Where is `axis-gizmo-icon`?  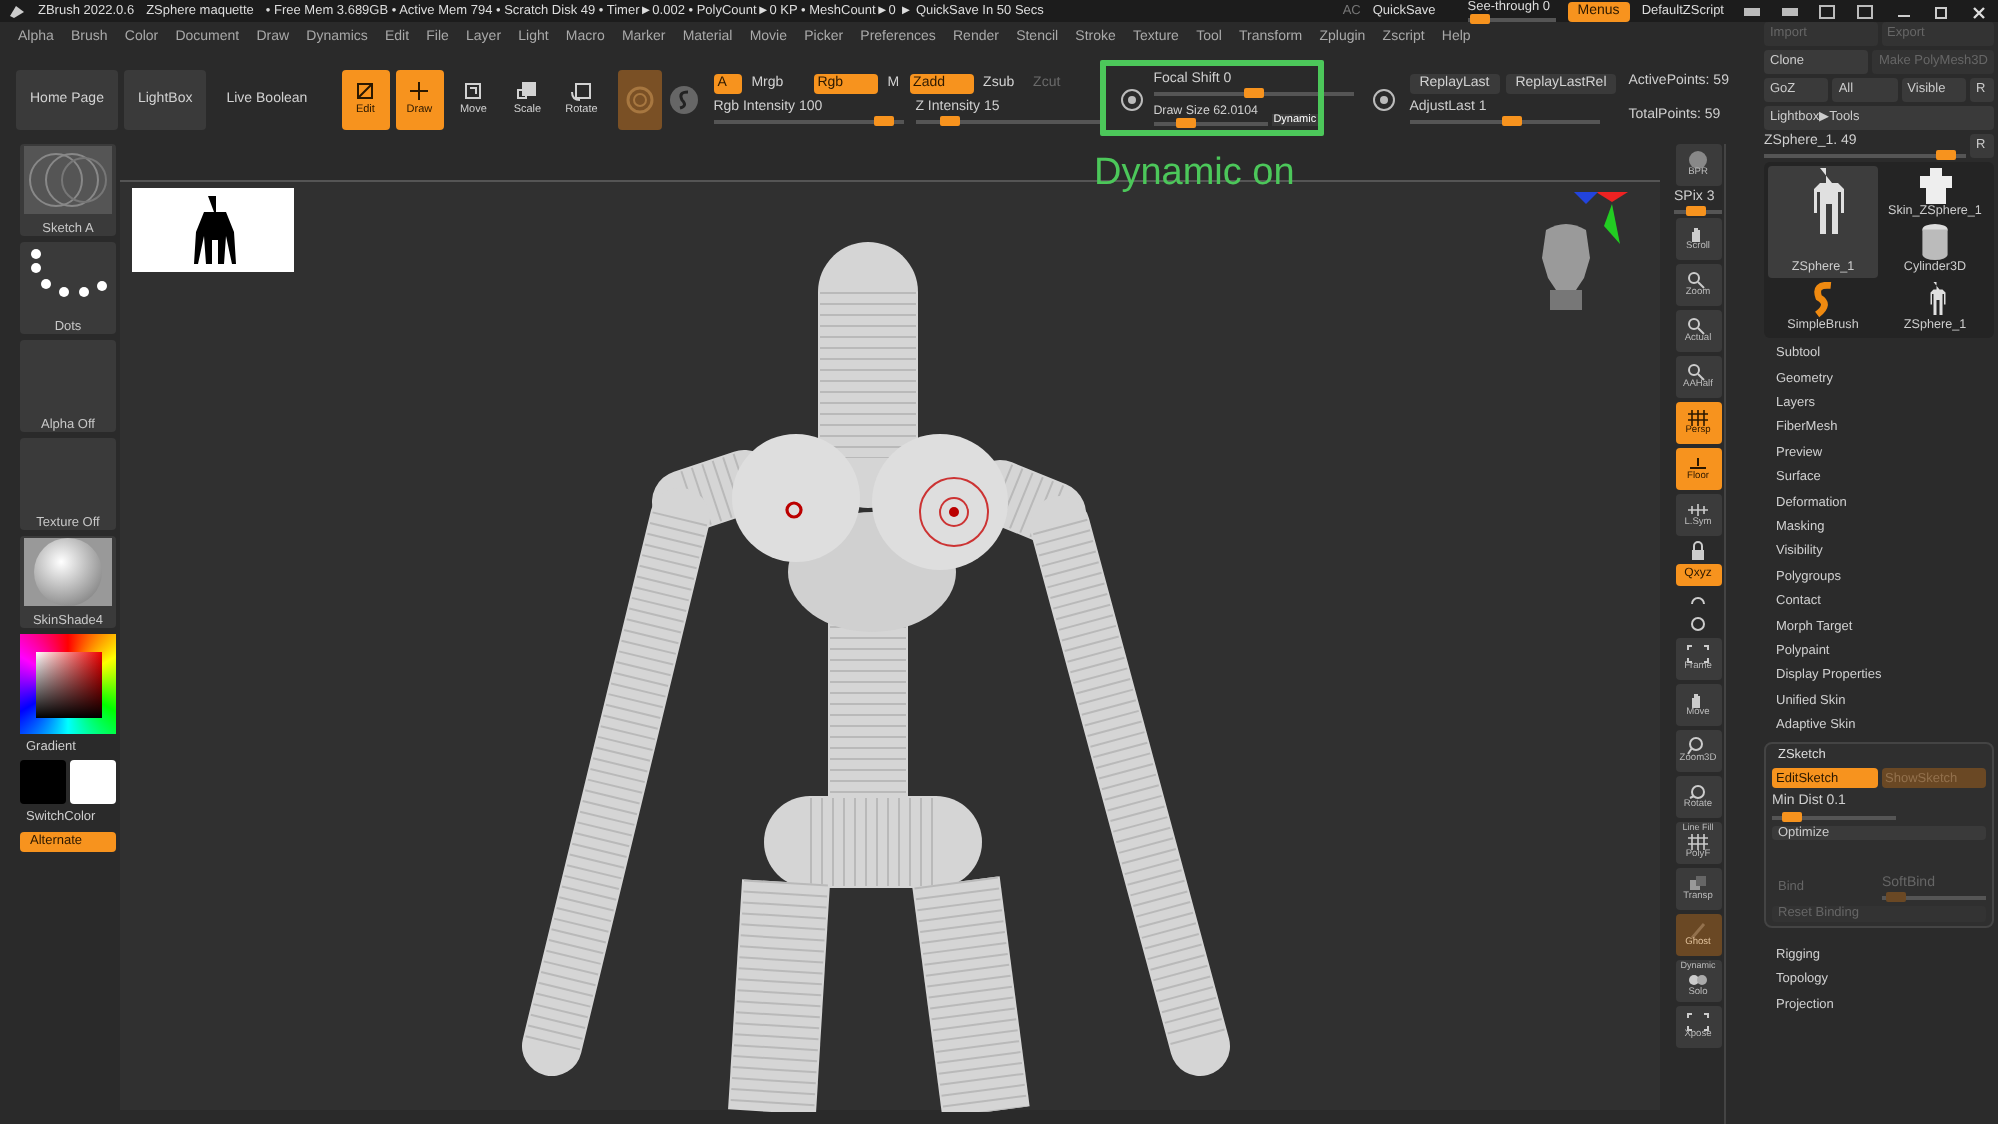 axis-gizmo-icon is located at coordinates (1601, 218).